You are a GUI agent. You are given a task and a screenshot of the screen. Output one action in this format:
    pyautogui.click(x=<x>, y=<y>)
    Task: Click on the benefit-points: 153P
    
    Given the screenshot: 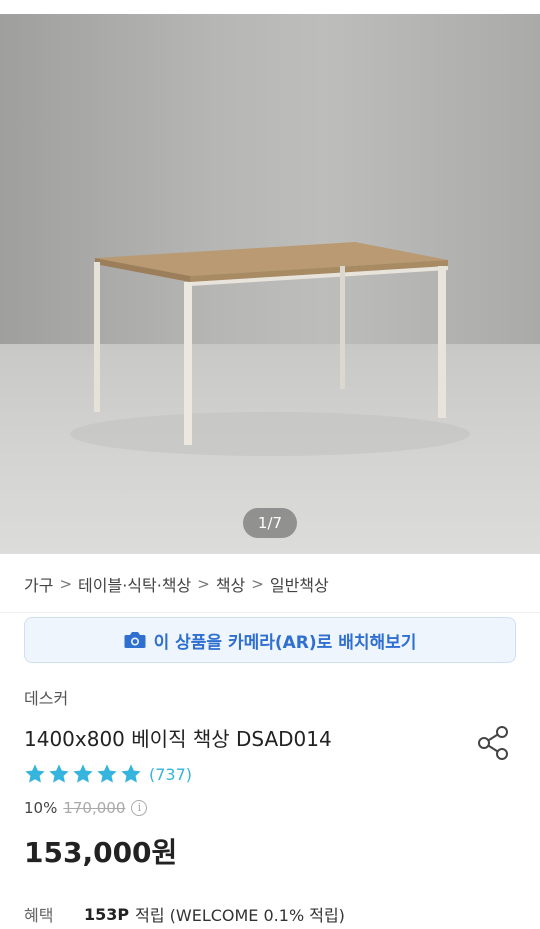 What is the action you would take?
    pyautogui.click(x=107, y=914)
    